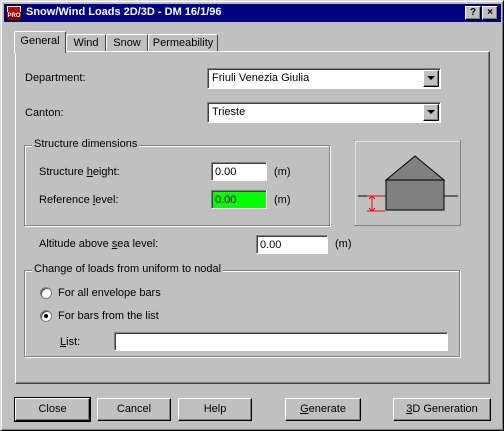 Image resolution: width=504 pixels, height=431 pixels. Describe the element at coordinates (134, 409) in the screenshot. I see `cancel-button: Cancel` at that location.